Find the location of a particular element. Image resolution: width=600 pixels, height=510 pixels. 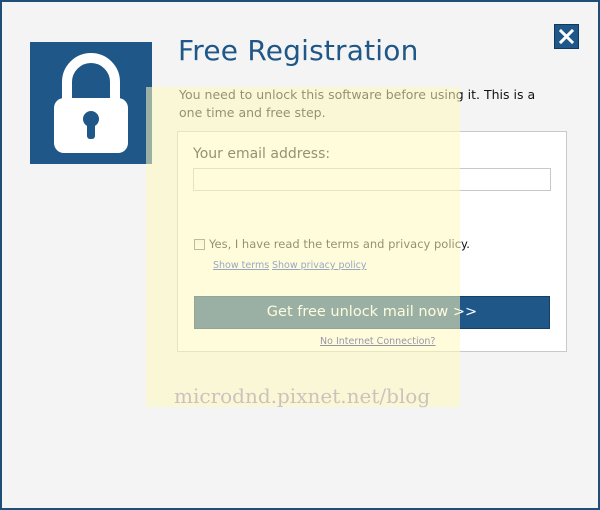

padlock-icon is located at coordinates (91, 103).